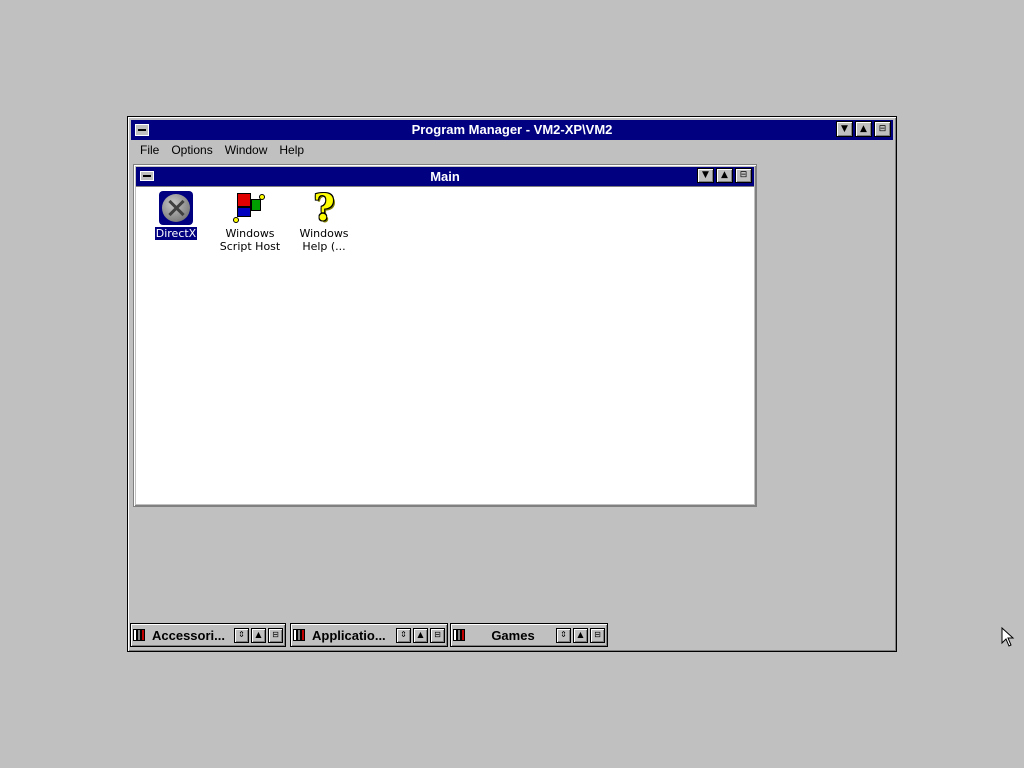  I want to click on directx-icon, so click(176, 208).